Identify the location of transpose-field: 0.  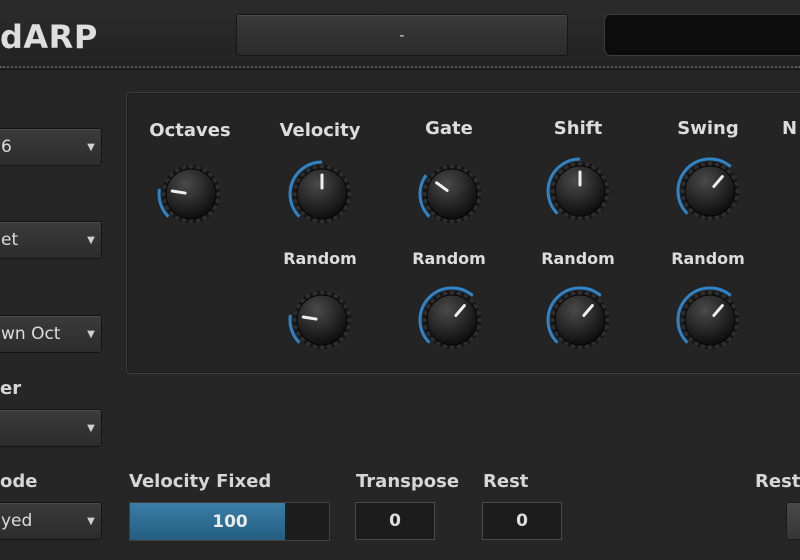
(395, 521).